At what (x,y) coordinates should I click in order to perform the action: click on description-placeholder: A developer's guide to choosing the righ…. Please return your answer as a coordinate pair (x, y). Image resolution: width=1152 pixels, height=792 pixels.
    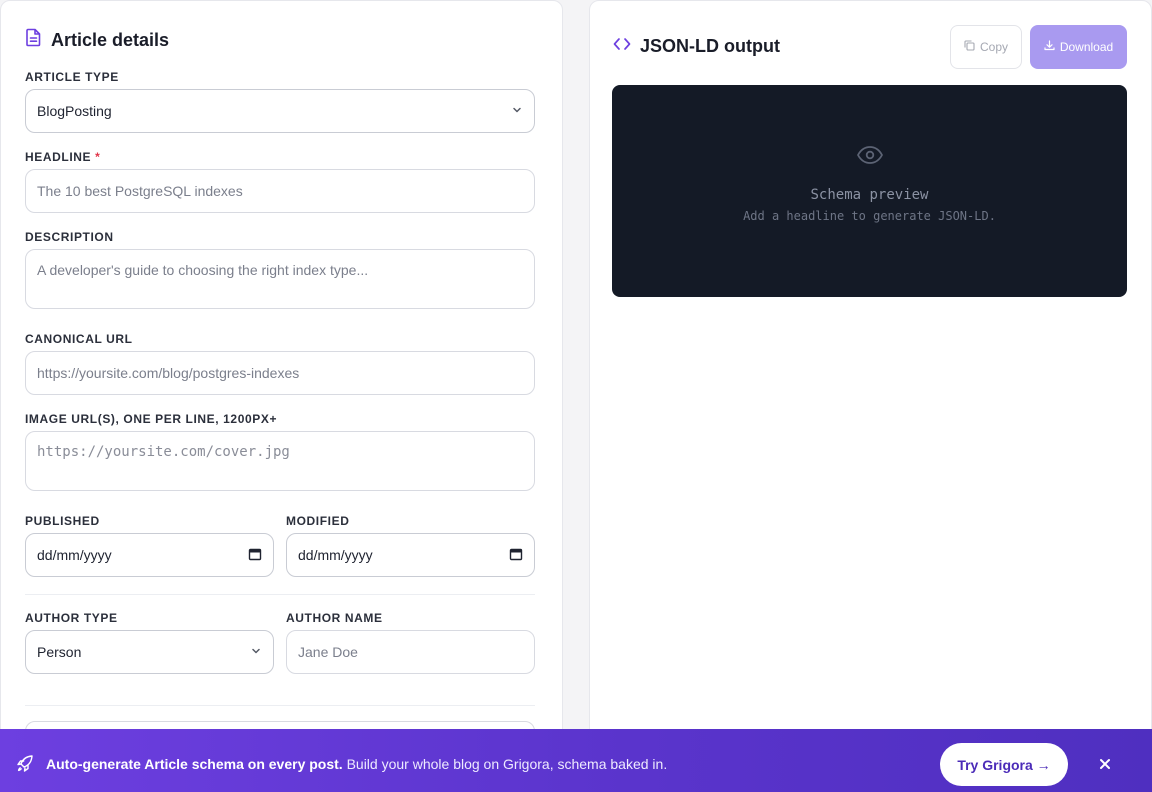
    Looking at the image, I should click on (203, 270).